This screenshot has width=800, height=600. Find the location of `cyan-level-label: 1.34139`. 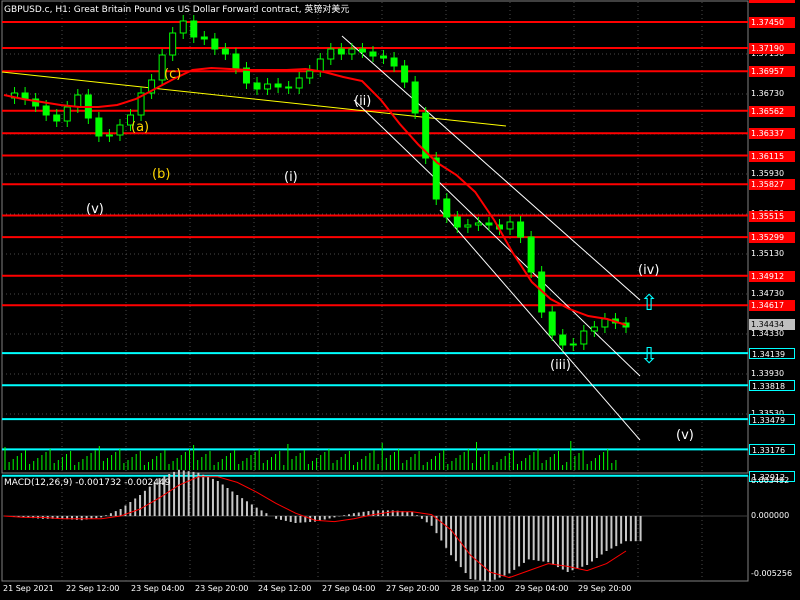

cyan-level-label: 1.34139 is located at coordinates (772, 354).